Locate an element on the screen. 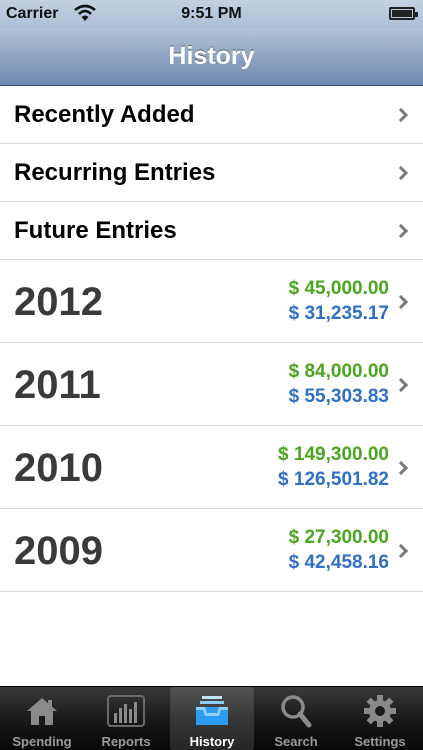 This screenshot has height=750, width=423. magnifier-icon is located at coordinates (296, 711).